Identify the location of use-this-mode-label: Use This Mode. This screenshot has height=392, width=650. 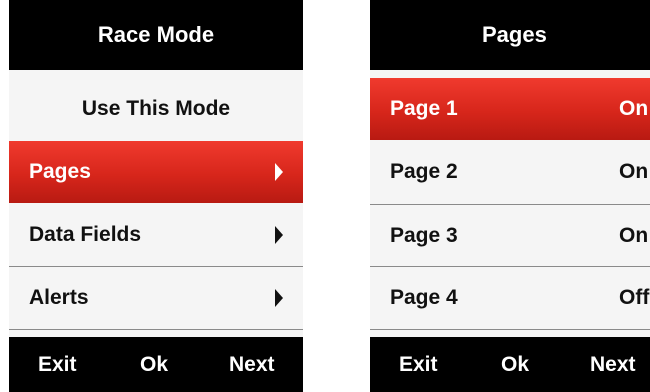
(156, 108).